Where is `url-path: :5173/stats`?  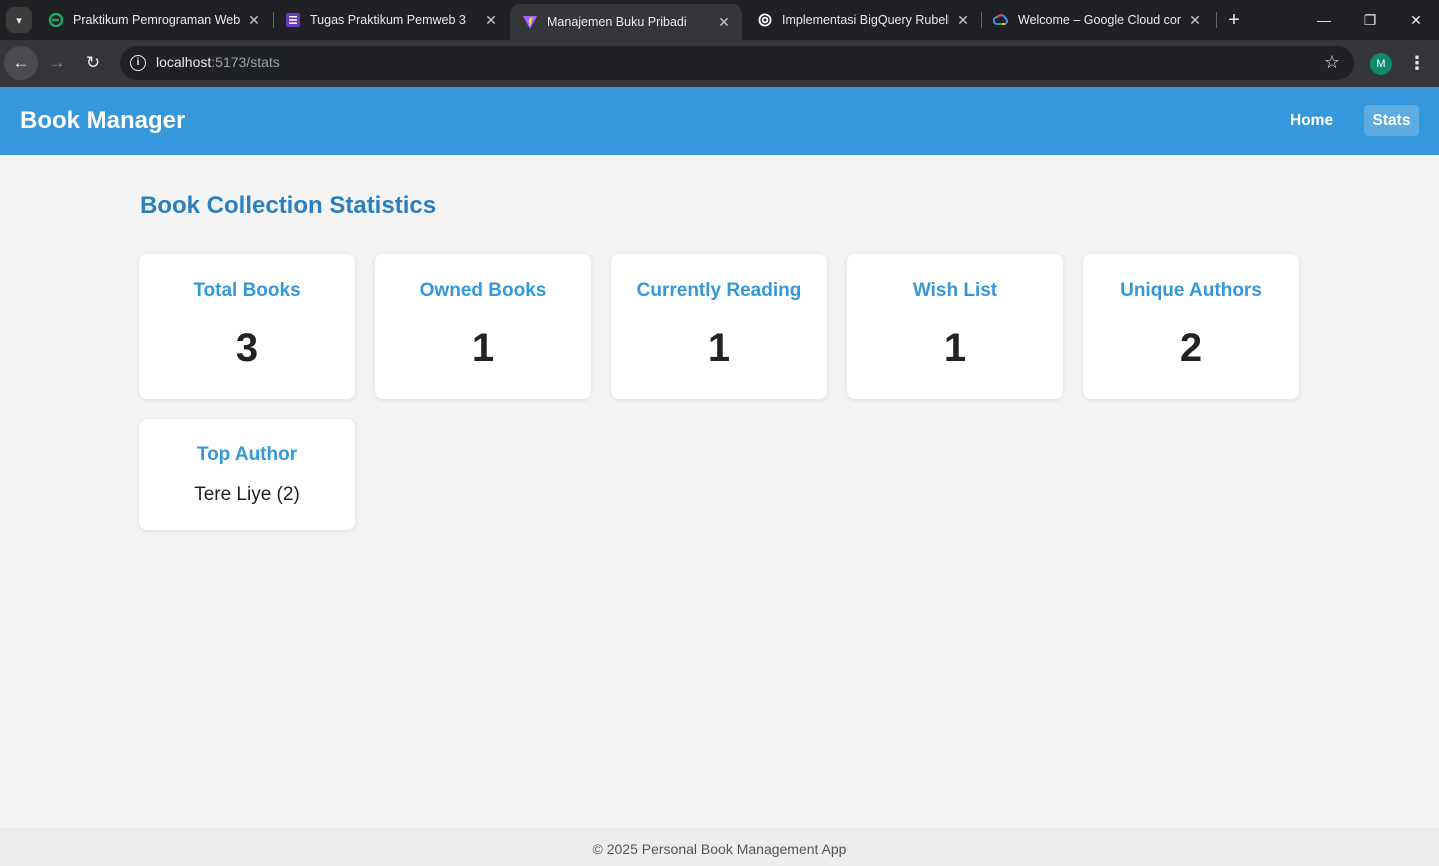 url-path: :5173/stats is located at coordinates (245, 62).